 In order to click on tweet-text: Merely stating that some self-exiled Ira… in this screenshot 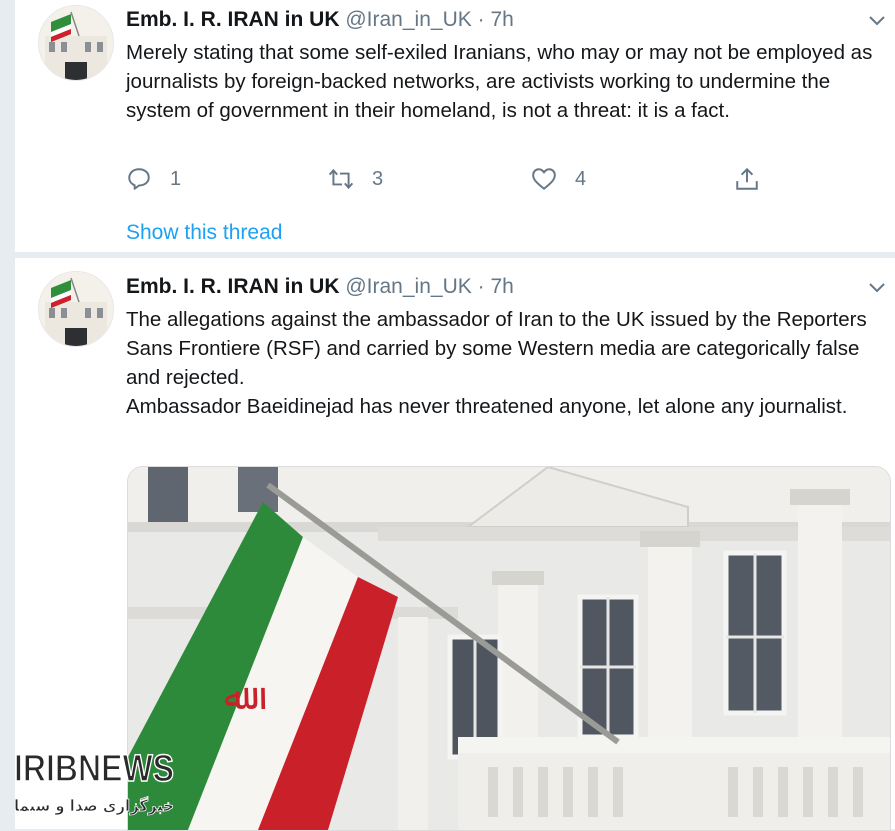, I will do `click(506, 81)`.